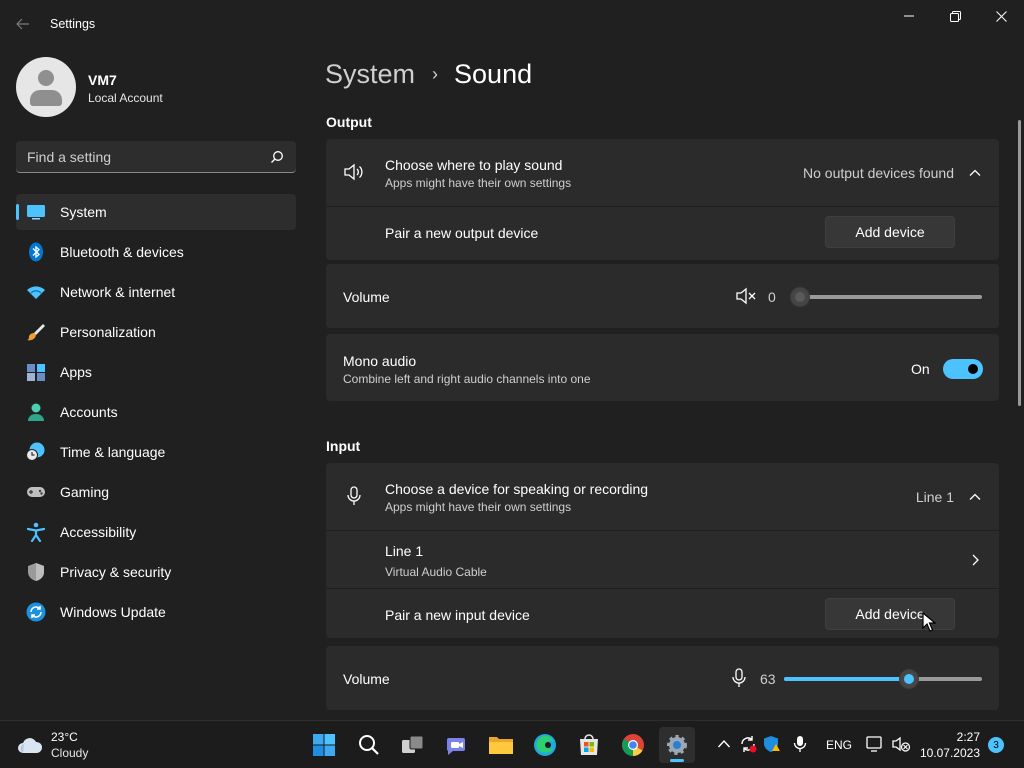 The height and width of the screenshot is (768, 1024). I want to click on microphone-tray-icon, so click(800, 744).